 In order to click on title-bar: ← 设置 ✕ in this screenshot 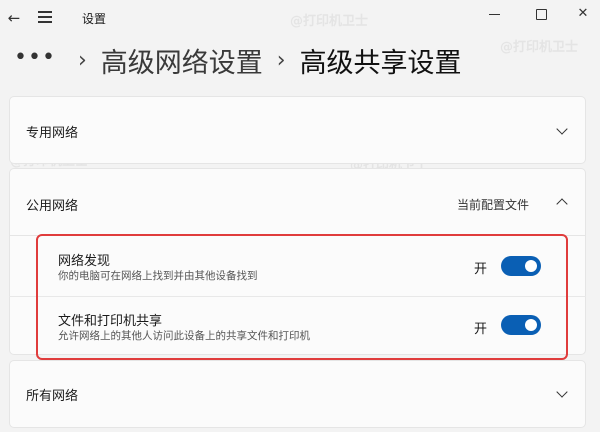, I will do `click(300, 18)`.